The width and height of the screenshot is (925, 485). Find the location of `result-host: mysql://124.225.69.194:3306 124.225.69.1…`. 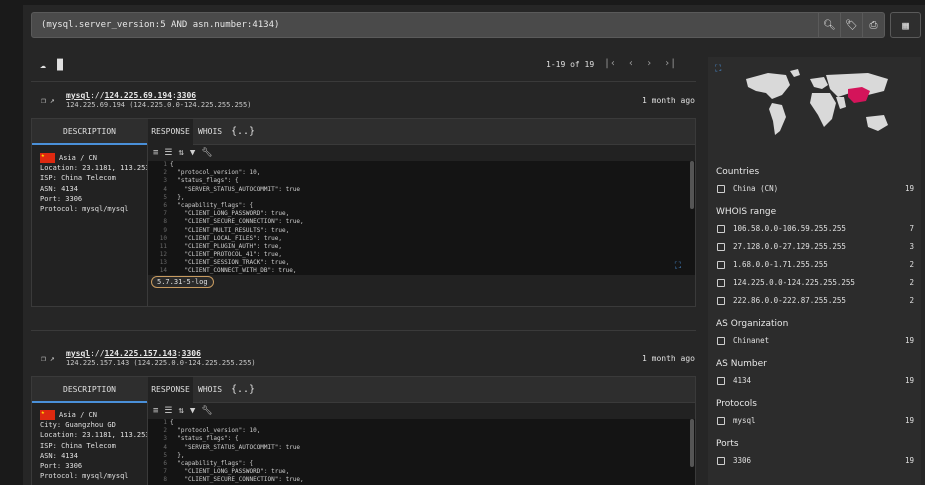

result-host: mysql://124.225.69.194:3306 124.225.69.1… is located at coordinates (158, 100).